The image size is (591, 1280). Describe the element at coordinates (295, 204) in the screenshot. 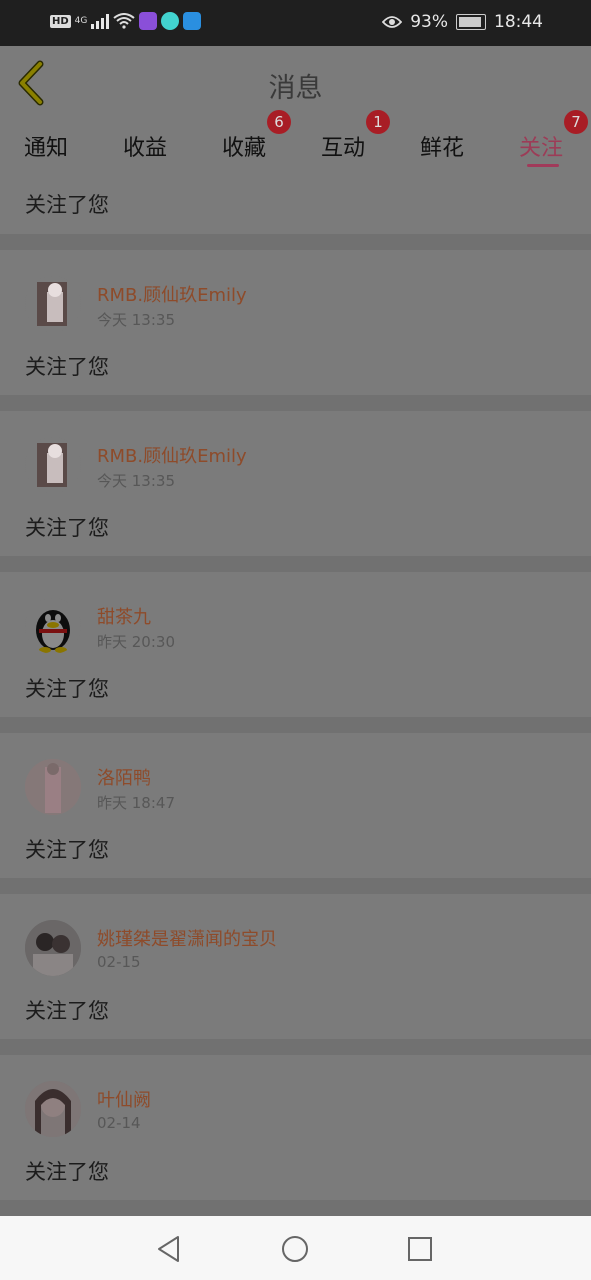

I see `list-item: 关注了您` at that location.